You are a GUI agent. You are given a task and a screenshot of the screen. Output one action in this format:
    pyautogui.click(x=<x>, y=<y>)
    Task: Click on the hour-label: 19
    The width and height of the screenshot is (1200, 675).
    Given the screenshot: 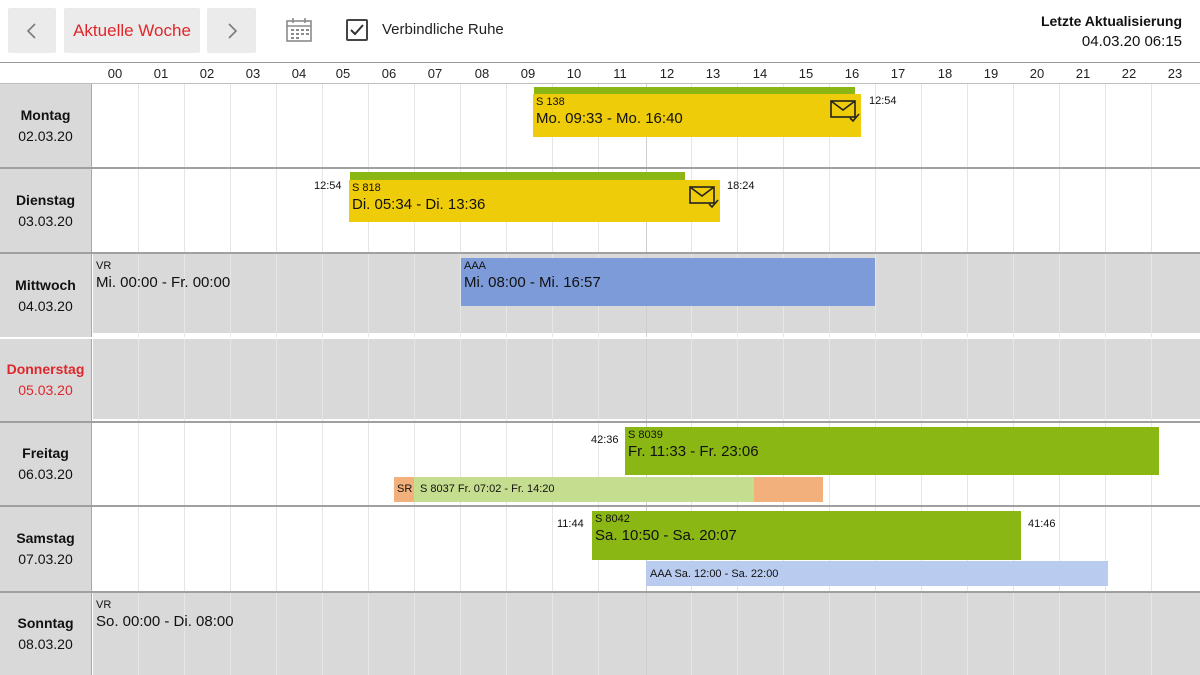 What is the action you would take?
    pyautogui.click(x=991, y=73)
    